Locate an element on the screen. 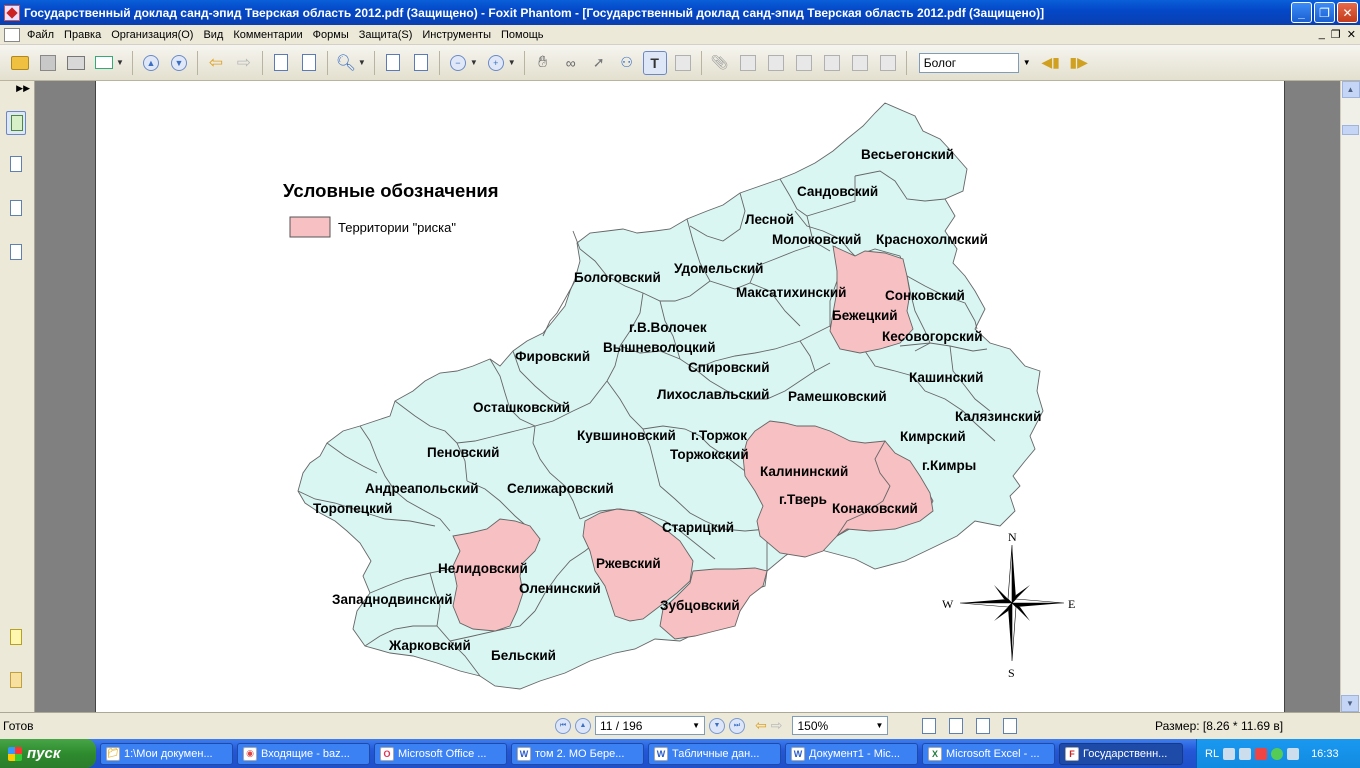  compass-north: N is located at coordinates (1012, 537).